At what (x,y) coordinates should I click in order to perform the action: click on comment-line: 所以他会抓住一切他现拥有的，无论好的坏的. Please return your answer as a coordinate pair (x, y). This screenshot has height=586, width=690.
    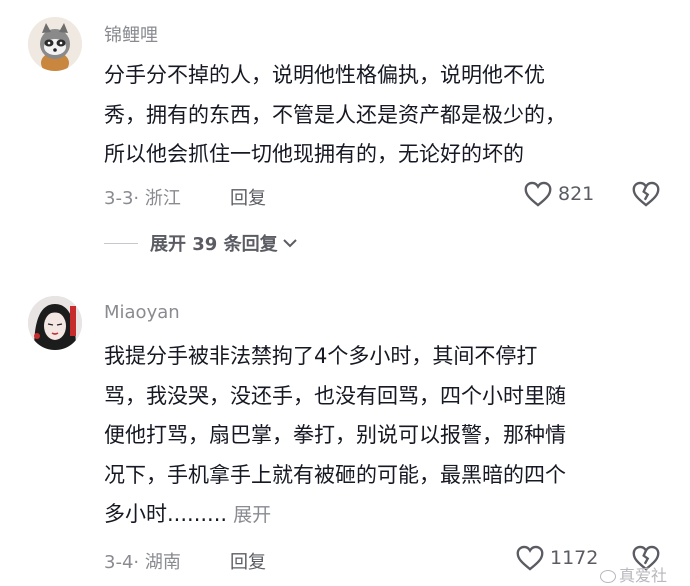
    Looking at the image, I should click on (314, 154).